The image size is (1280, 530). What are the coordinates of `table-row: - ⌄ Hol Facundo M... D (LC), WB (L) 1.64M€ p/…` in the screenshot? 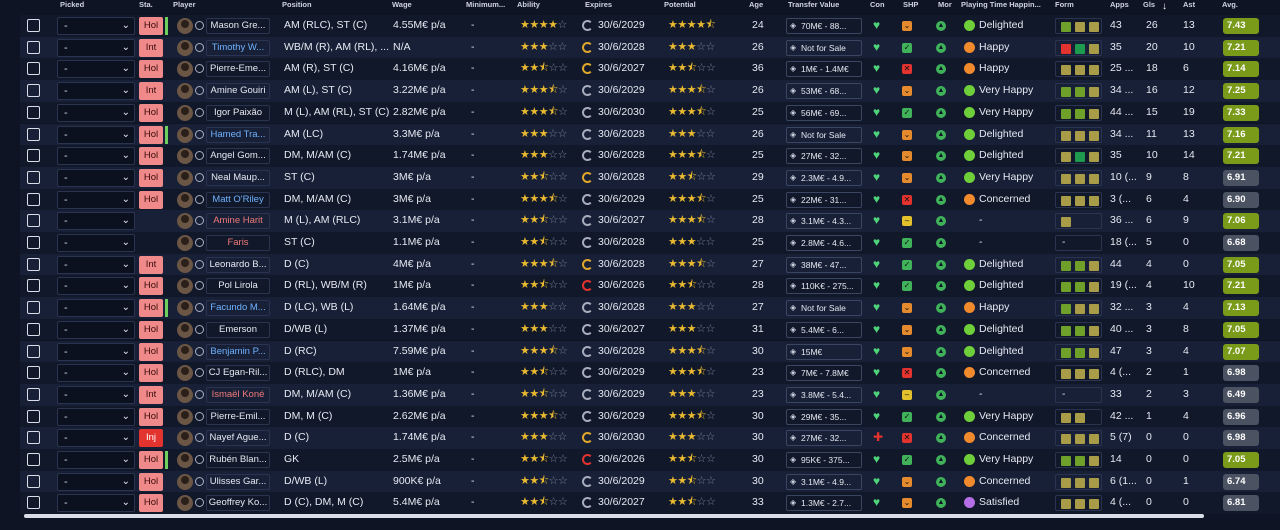 It's located at (650, 308).